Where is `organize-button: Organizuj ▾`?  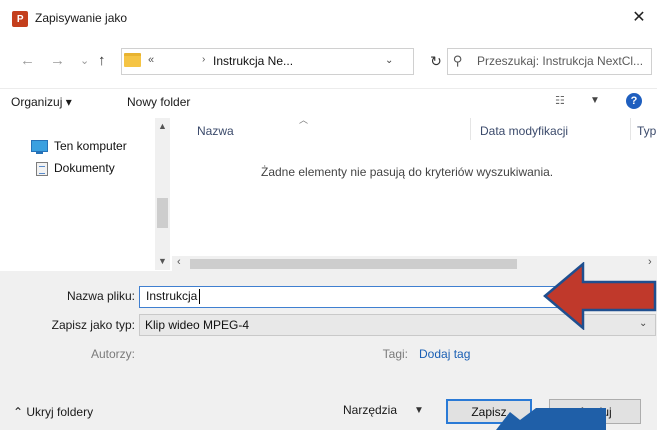 organize-button: Organizuj ▾ is located at coordinates (41, 102).